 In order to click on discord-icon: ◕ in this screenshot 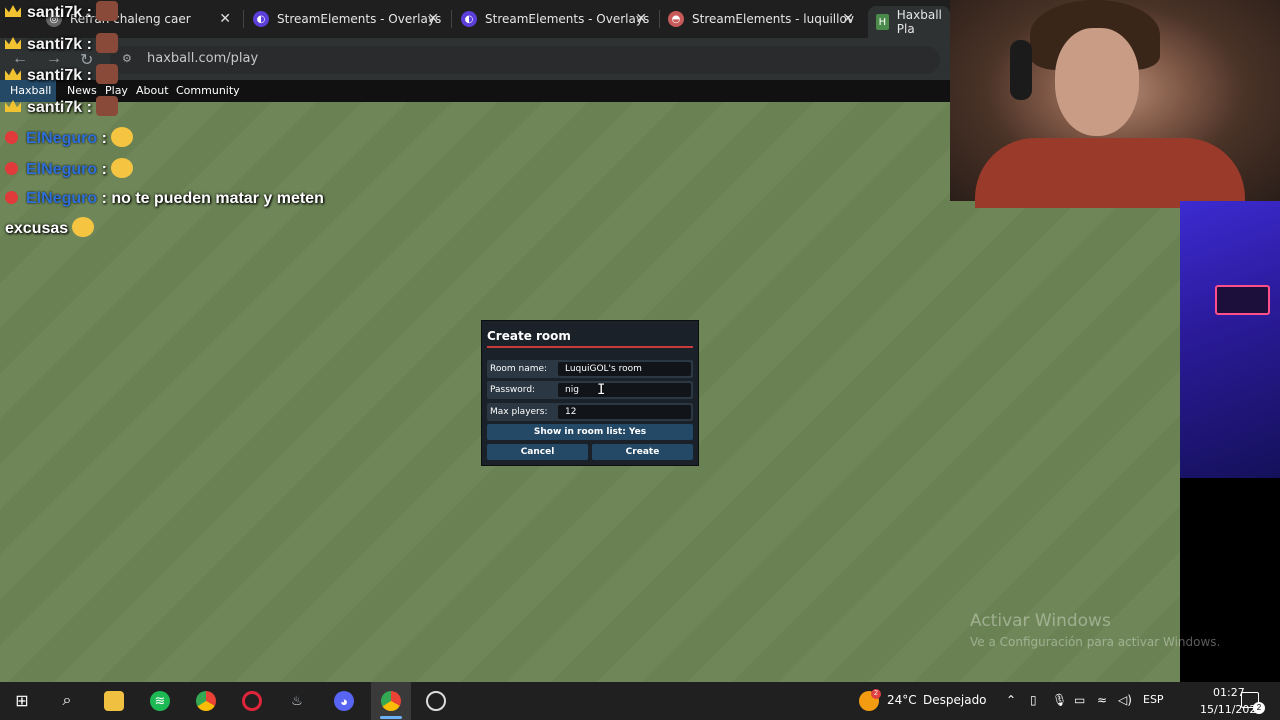, I will do `click(344, 701)`.